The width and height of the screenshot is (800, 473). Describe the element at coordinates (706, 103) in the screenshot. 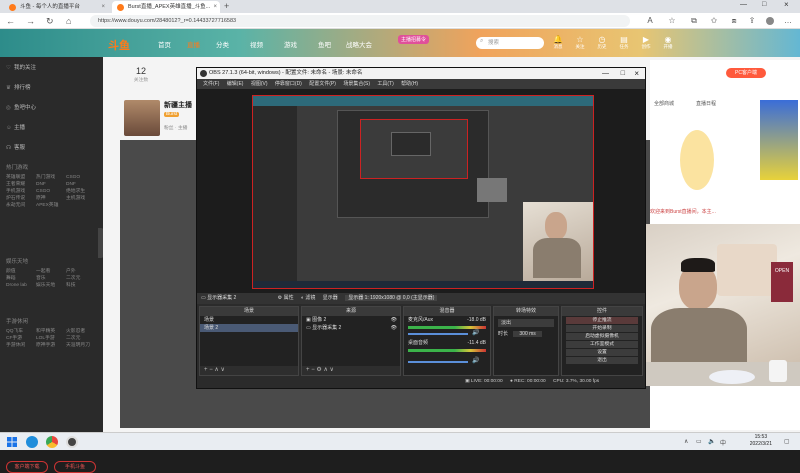

I see `schedule-button: 直播日程` at that location.